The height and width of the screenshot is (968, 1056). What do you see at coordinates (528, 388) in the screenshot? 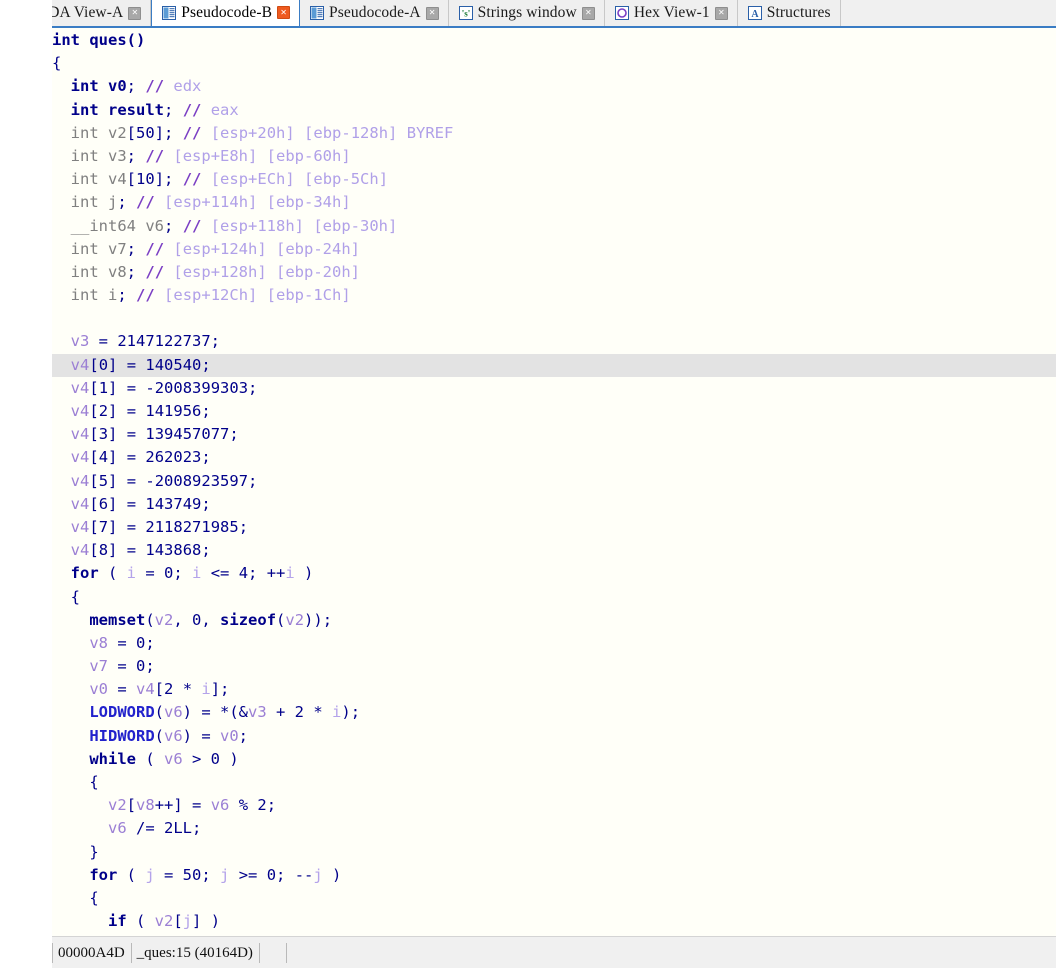
I see `code-line: 16 v4[1] = -2008399303;` at bounding box center [528, 388].